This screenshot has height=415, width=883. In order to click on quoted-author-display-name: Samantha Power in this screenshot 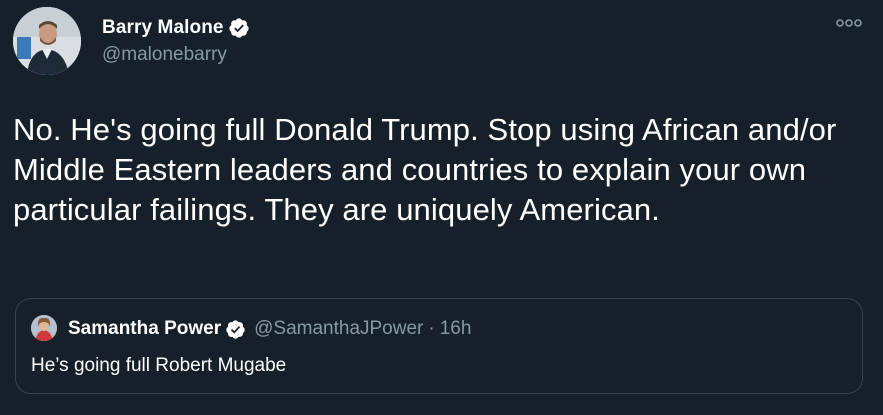, I will do `click(144, 329)`.